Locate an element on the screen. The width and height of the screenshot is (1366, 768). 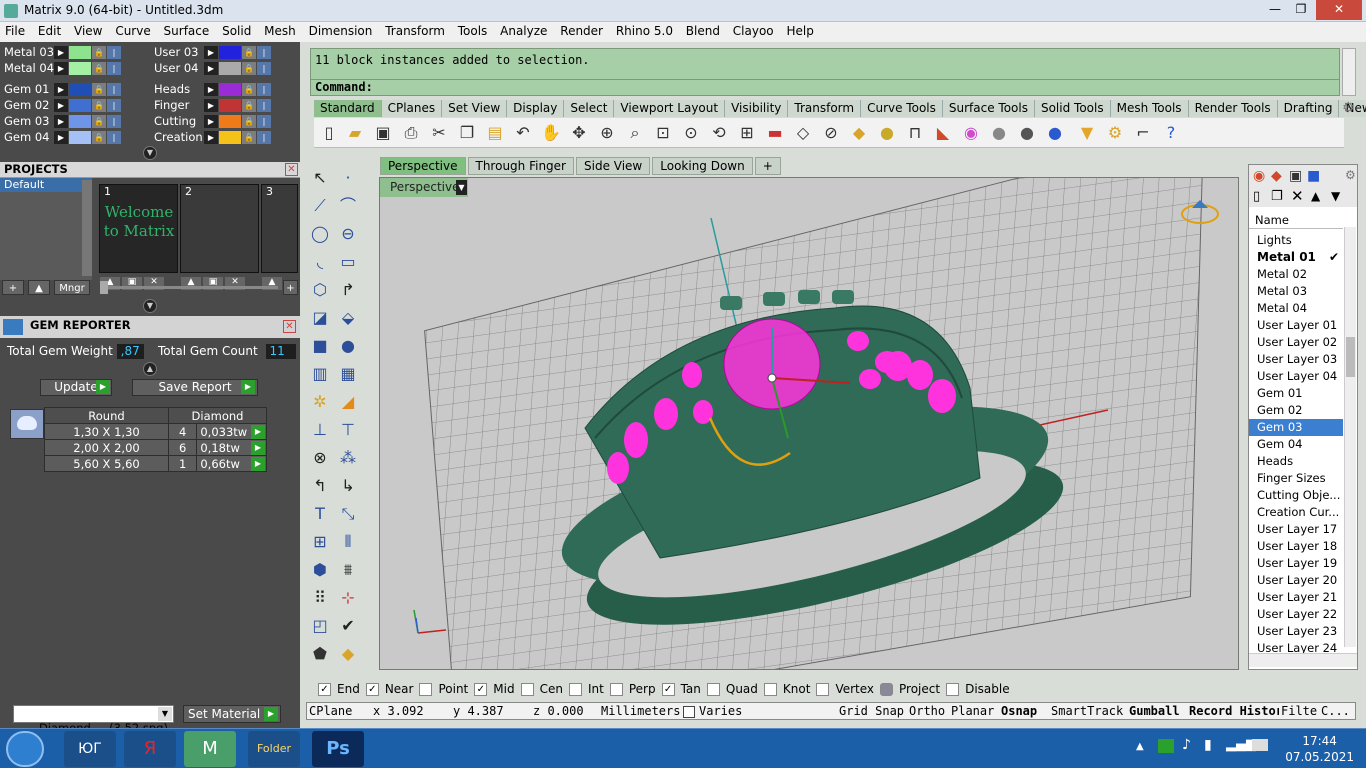
toolbar-tab: Set View is located at coordinates (475, 108).